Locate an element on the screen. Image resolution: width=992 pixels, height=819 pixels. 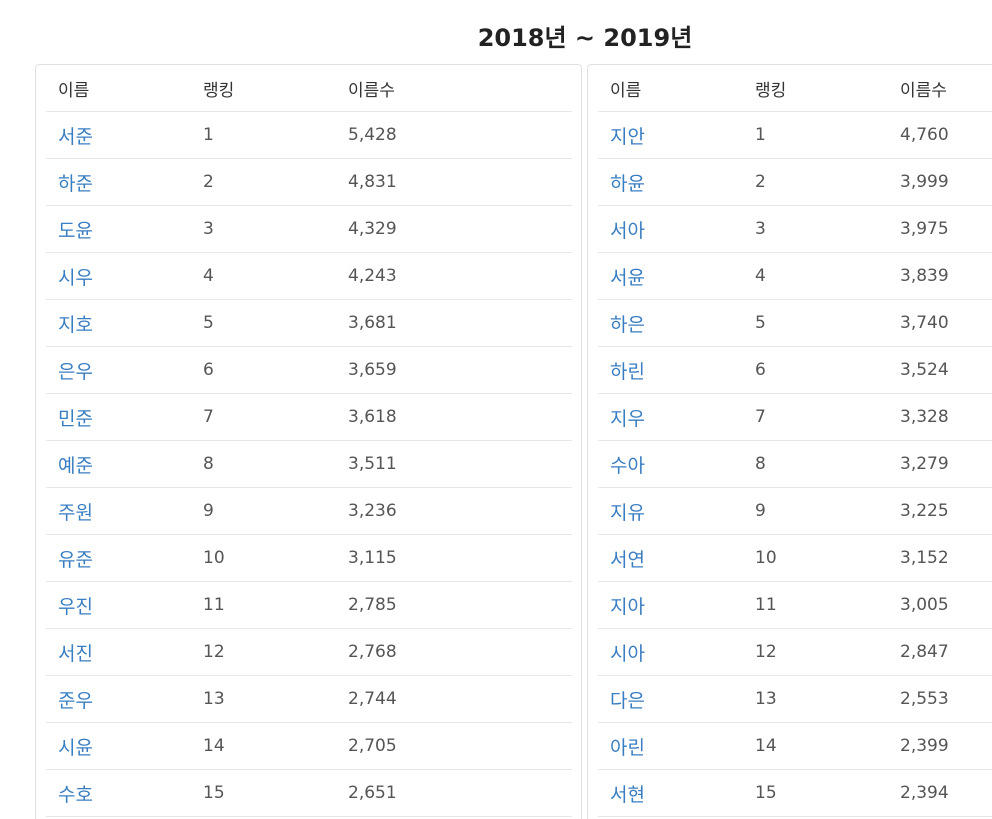
name-link: 예준 is located at coordinates (75, 466).